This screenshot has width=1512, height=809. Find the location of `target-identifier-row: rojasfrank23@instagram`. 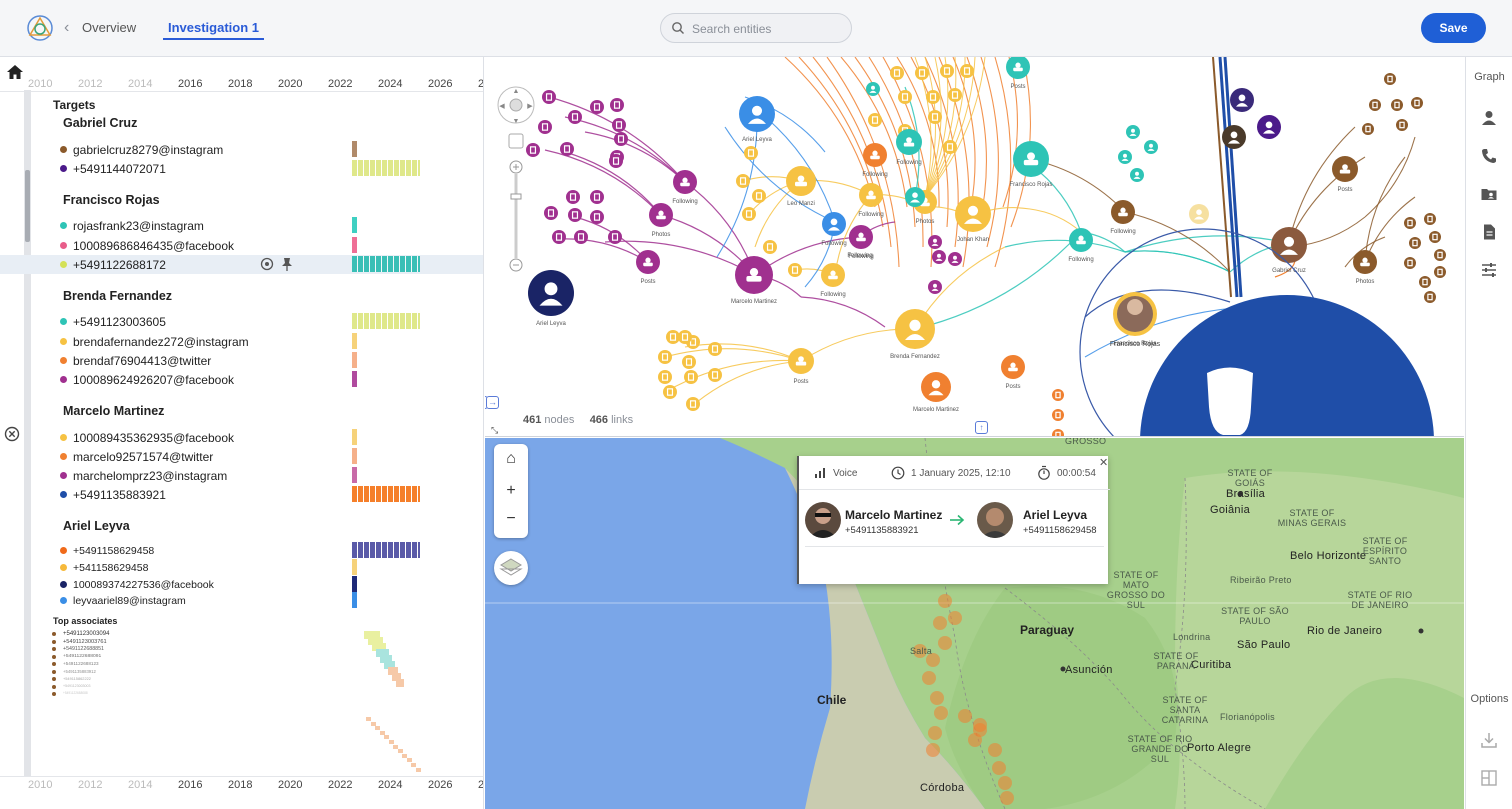

target-identifier-row: rojasfrank23@instagram is located at coordinates (241, 225).